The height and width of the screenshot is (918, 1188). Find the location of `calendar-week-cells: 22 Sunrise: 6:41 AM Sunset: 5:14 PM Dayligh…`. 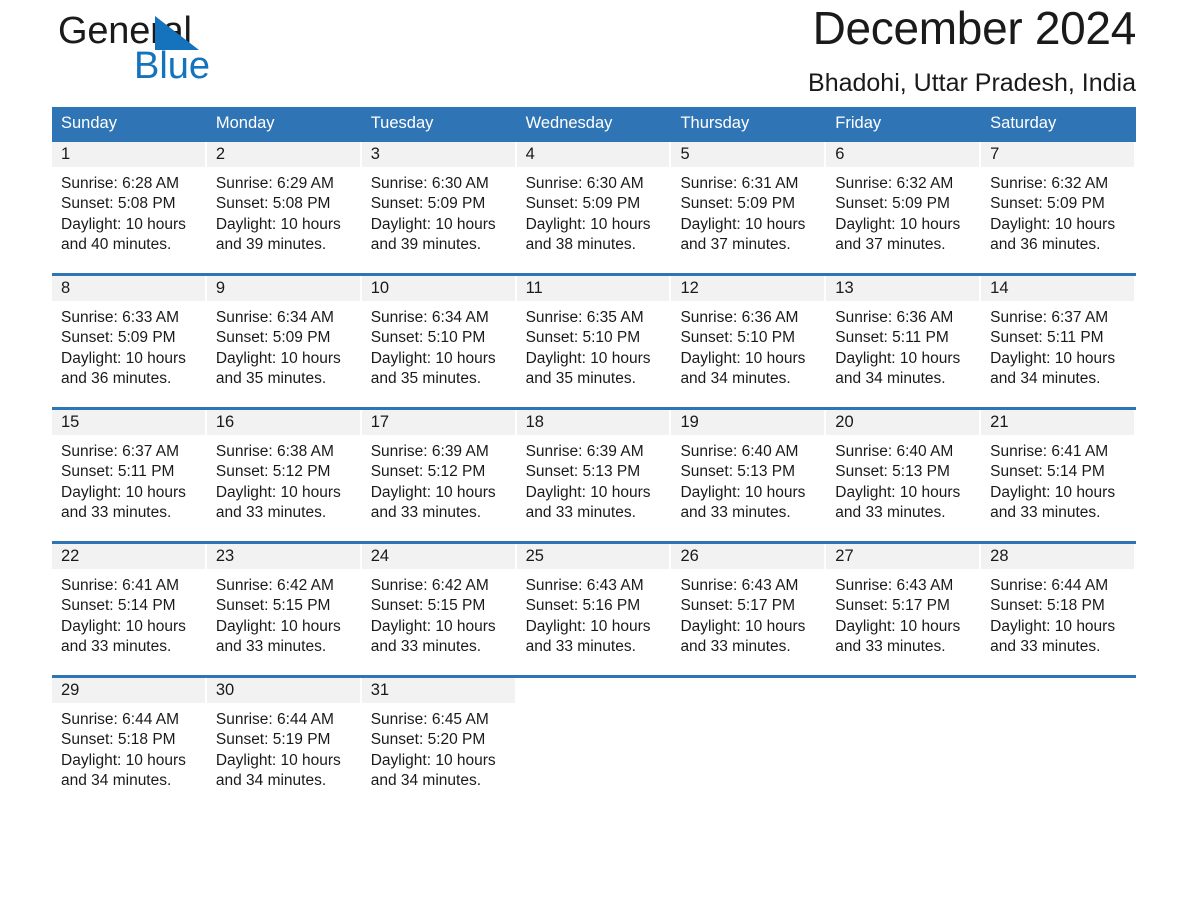

calendar-week-cells: 22 Sunrise: 6:41 AM Sunset: 5:14 PM Dayligh… is located at coordinates (594, 609).